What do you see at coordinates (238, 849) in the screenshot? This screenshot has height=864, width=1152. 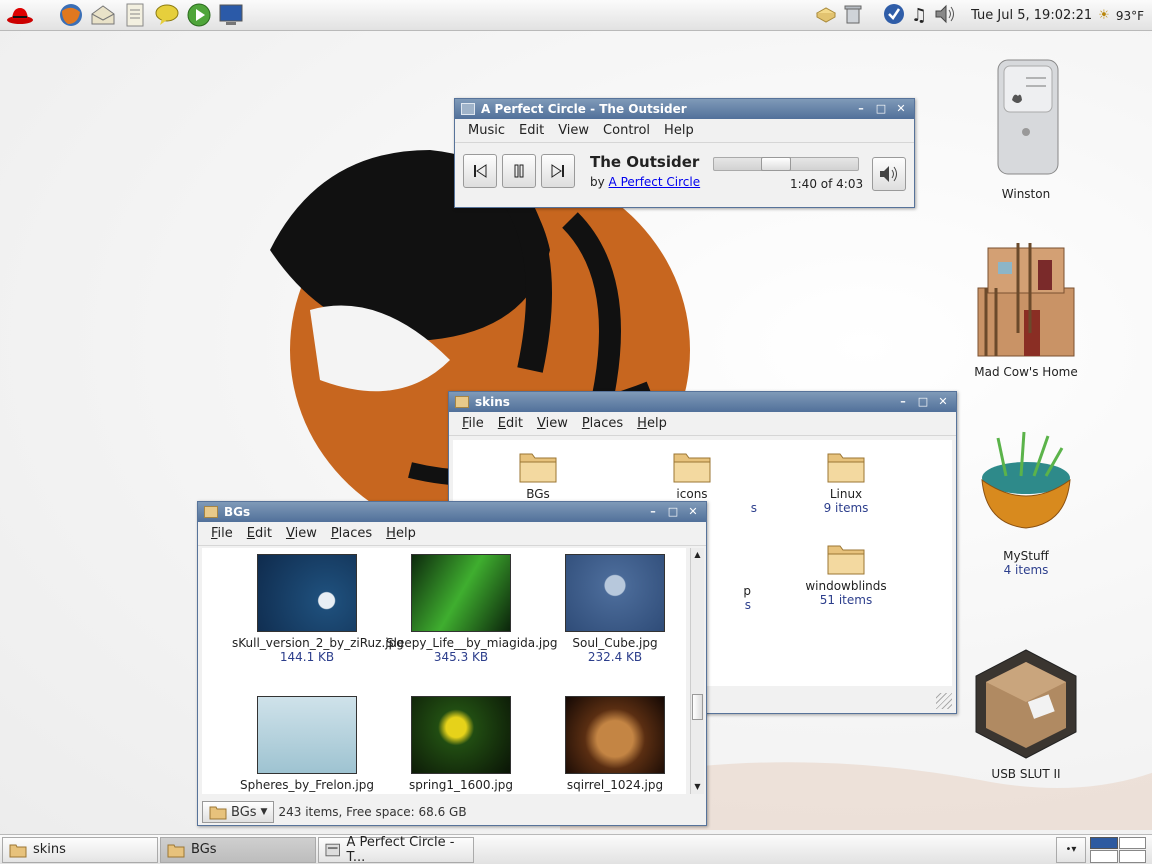 I see `taskbar-button-bgs: BGs` at bounding box center [238, 849].